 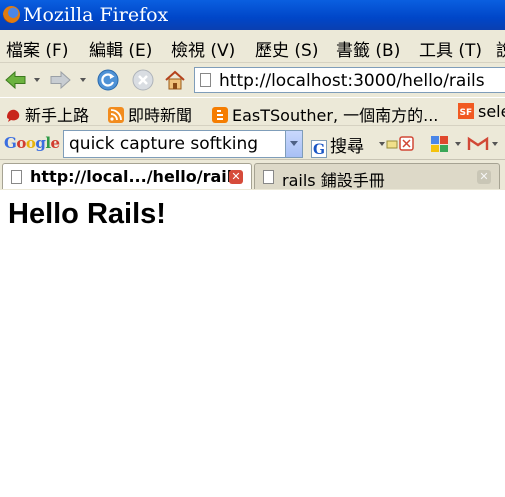 What do you see at coordinates (11, 14) in the screenshot?
I see `firefox-logo-icon` at bounding box center [11, 14].